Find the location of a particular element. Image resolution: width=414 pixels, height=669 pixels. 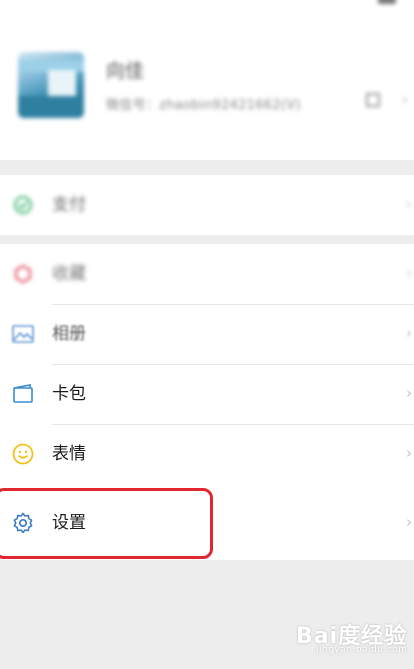

avatar is located at coordinates (51, 85).